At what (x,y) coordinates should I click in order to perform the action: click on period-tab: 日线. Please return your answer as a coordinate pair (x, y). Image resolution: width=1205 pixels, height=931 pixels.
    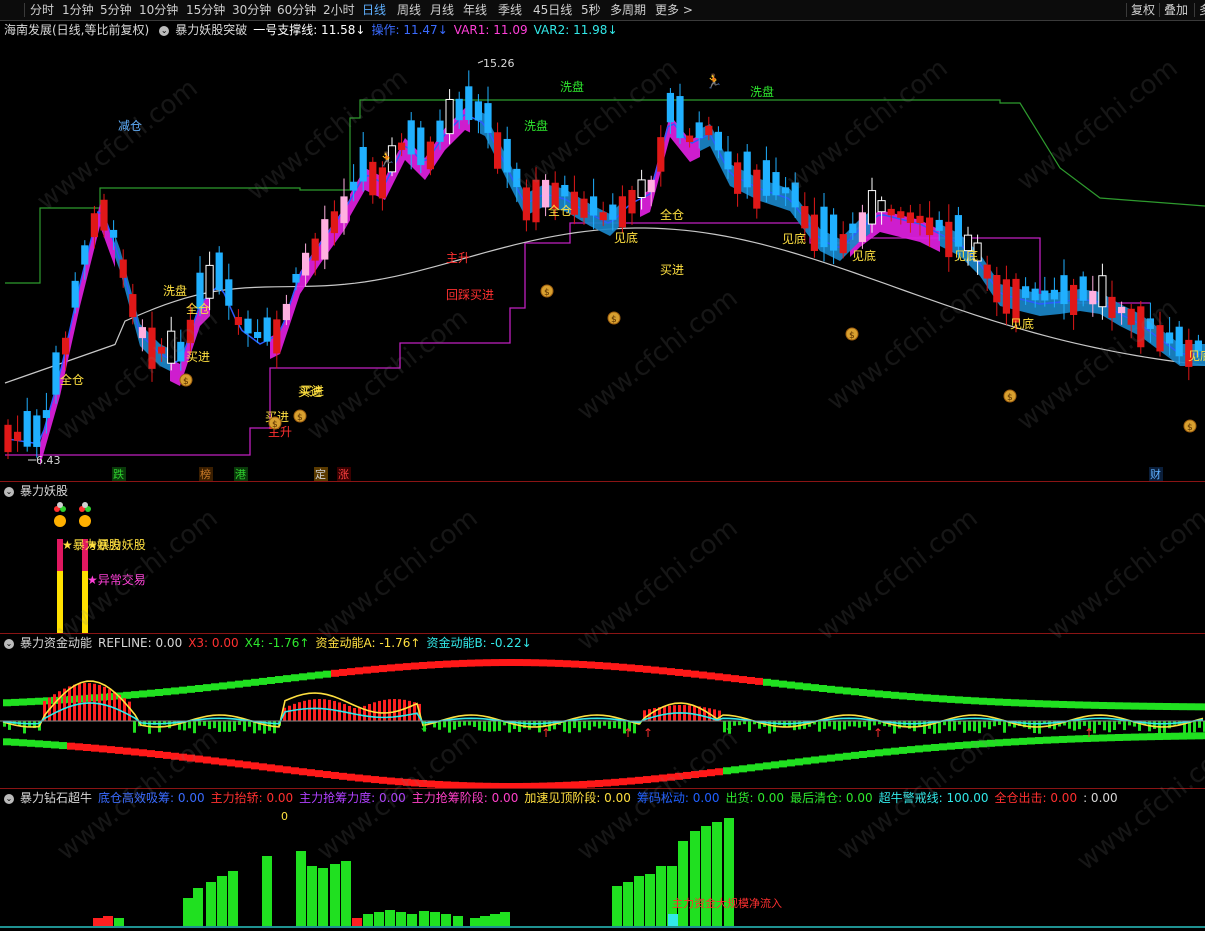
    Looking at the image, I should click on (374, 10).